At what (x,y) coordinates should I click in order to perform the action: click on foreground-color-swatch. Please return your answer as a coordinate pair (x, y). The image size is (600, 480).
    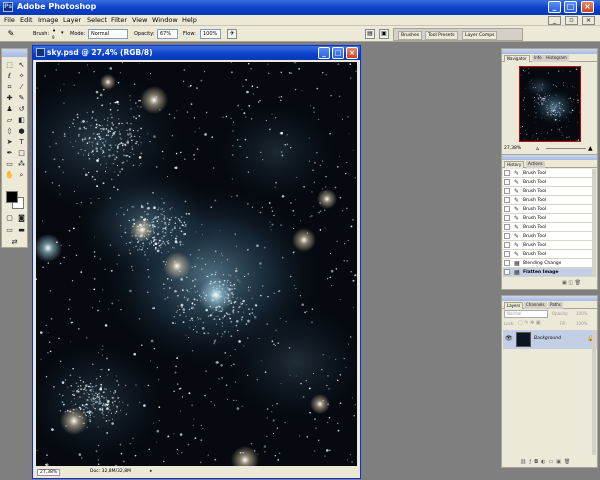
    Looking at the image, I should click on (12, 197).